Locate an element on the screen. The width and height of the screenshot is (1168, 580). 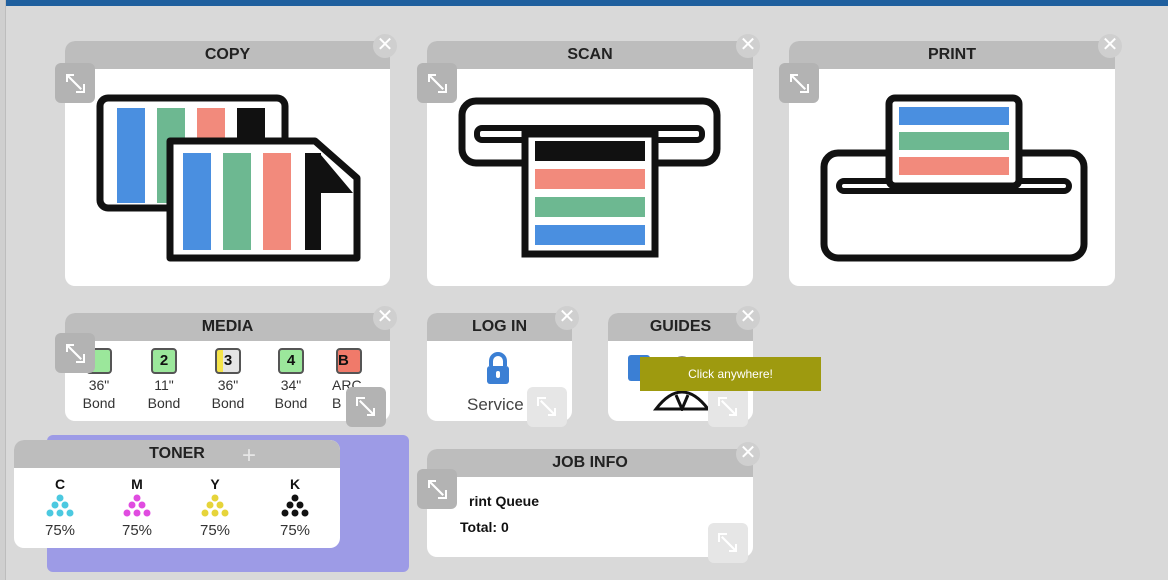
media-size-2: 11" is located at coordinates (164, 385).